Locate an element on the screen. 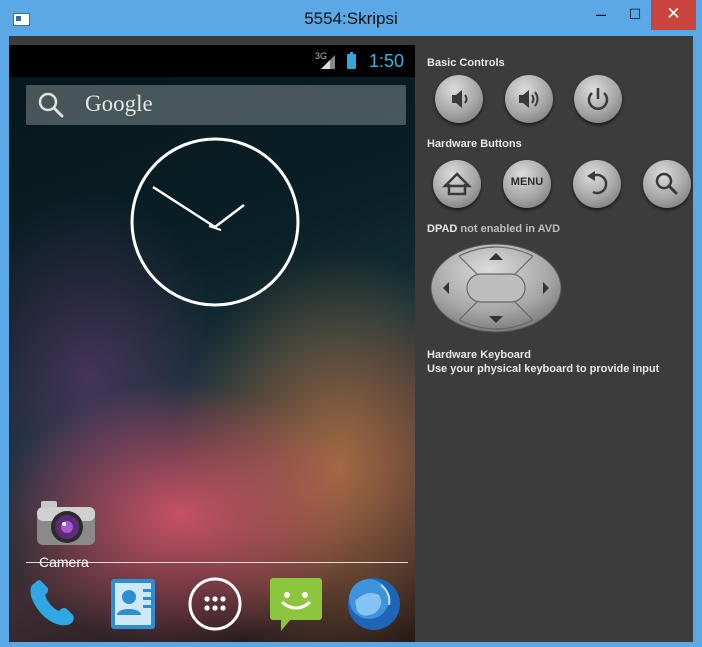 The height and width of the screenshot is (647, 702). volume-down-button is located at coordinates (459, 99).